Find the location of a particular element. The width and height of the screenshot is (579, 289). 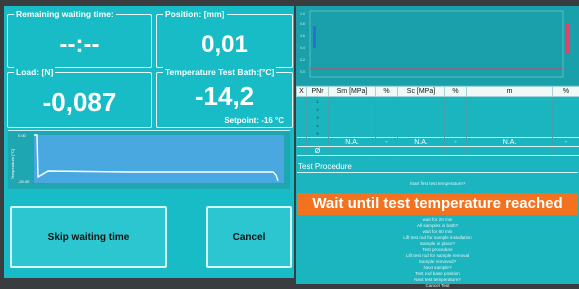

summary-sc: N.A. is located at coordinates (421, 142).